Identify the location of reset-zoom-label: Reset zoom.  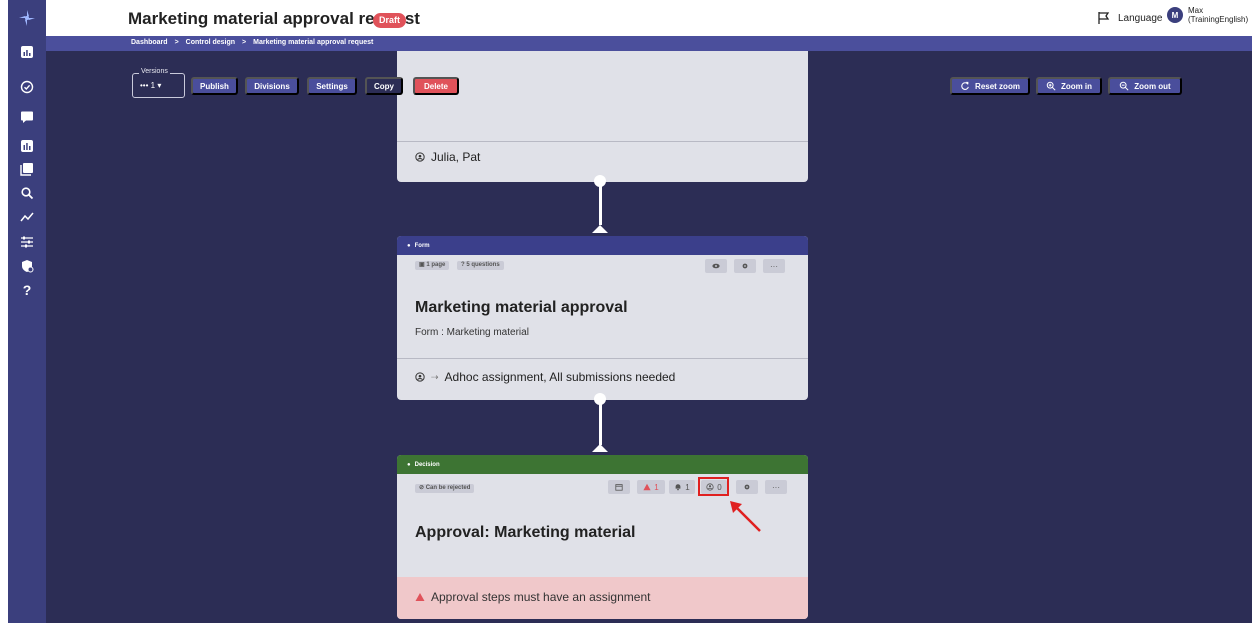
(997, 86).